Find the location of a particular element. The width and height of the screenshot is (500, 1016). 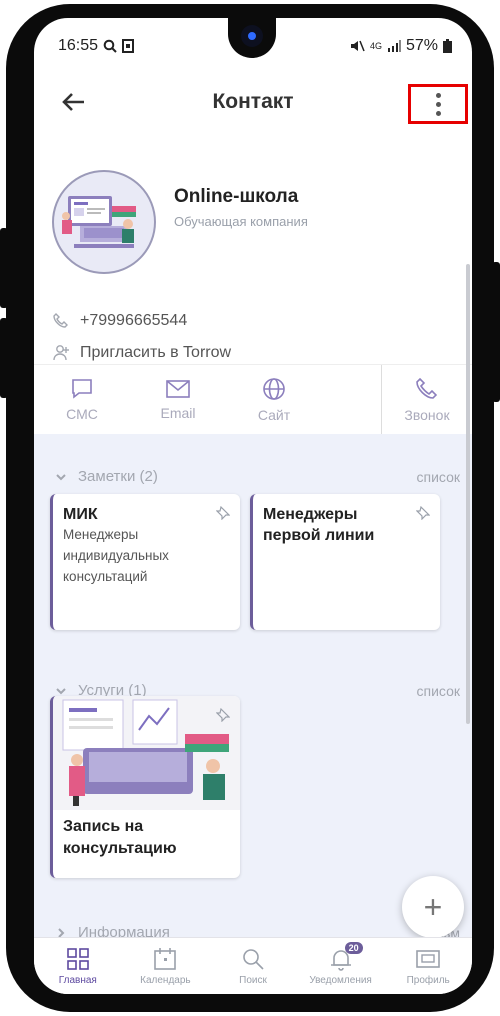

note-description: Менеджеры индивидуальных консультаций is located at coordinates (116, 555).